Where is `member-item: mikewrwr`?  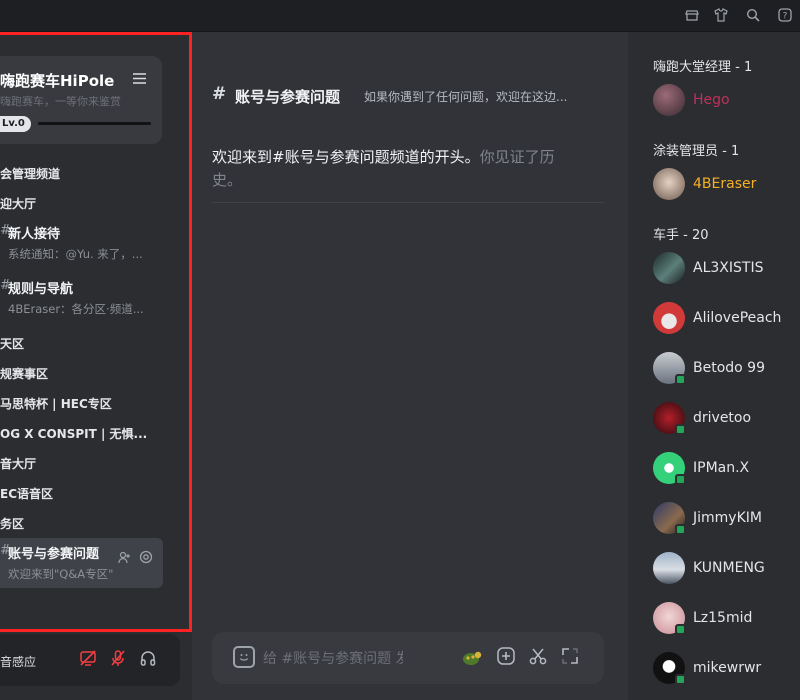
member-item: mikewrwr is located at coordinates (726, 669).